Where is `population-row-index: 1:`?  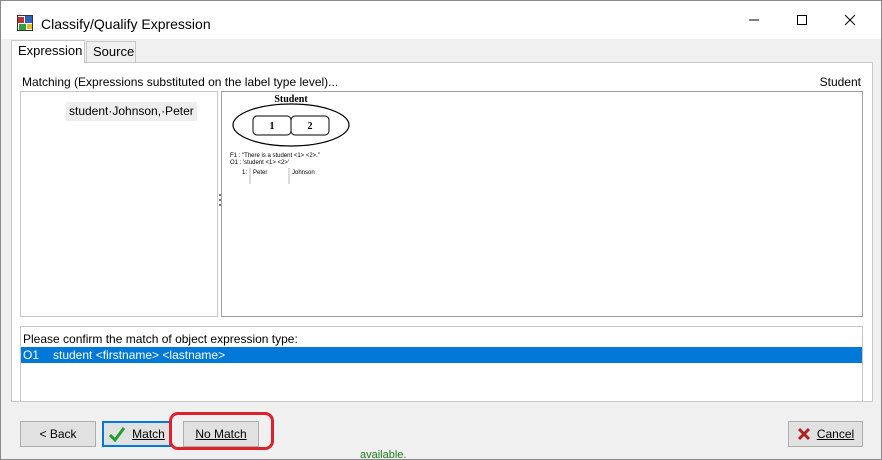 population-row-index: 1: is located at coordinates (244, 173).